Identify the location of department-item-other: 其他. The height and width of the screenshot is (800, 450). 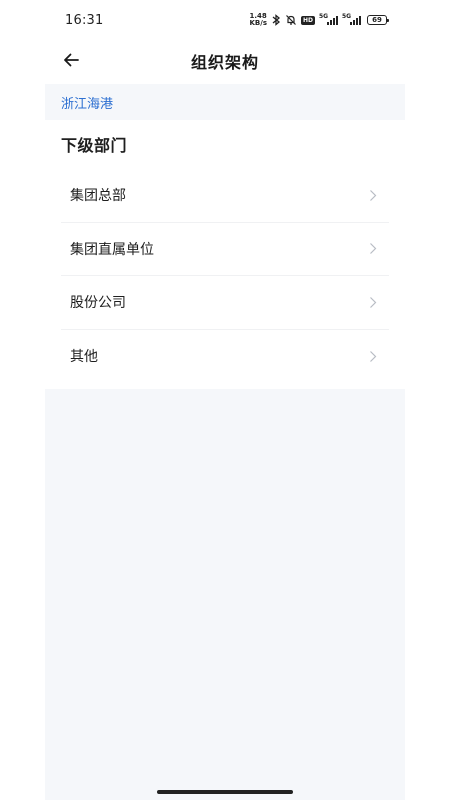
(225, 357).